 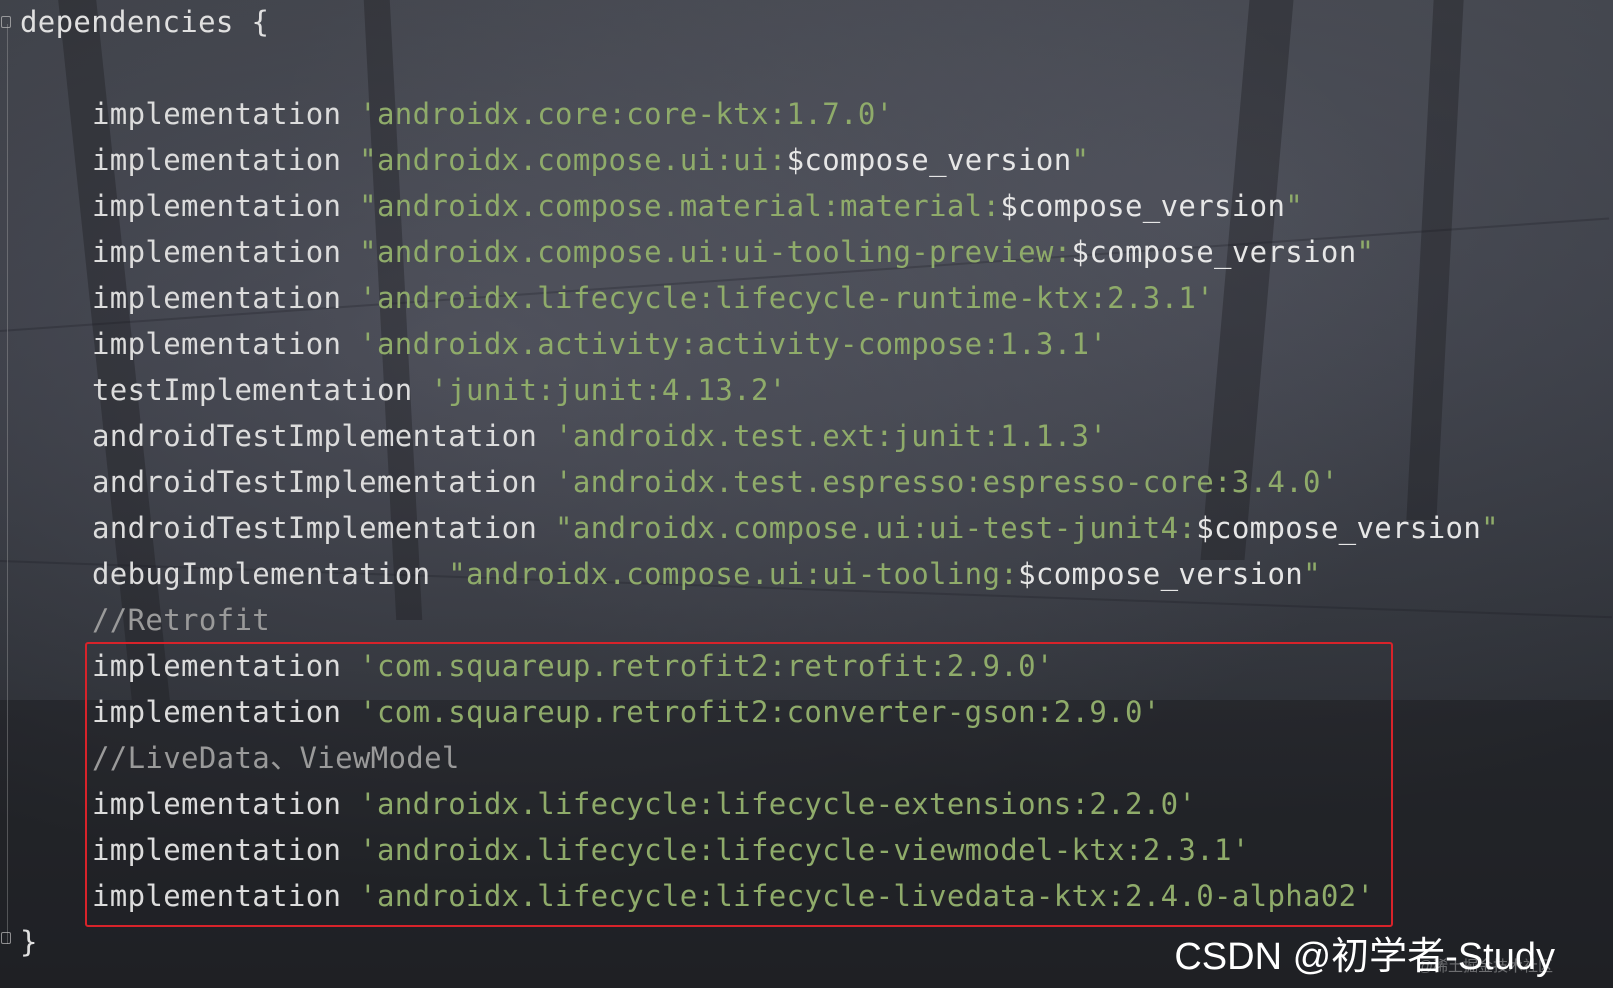 What do you see at coordinates (715, 252) in the screenshot?
I see `code-string: "androidx.compose.ui:ui-tooling-preview:` at bounding box center [715, 252].